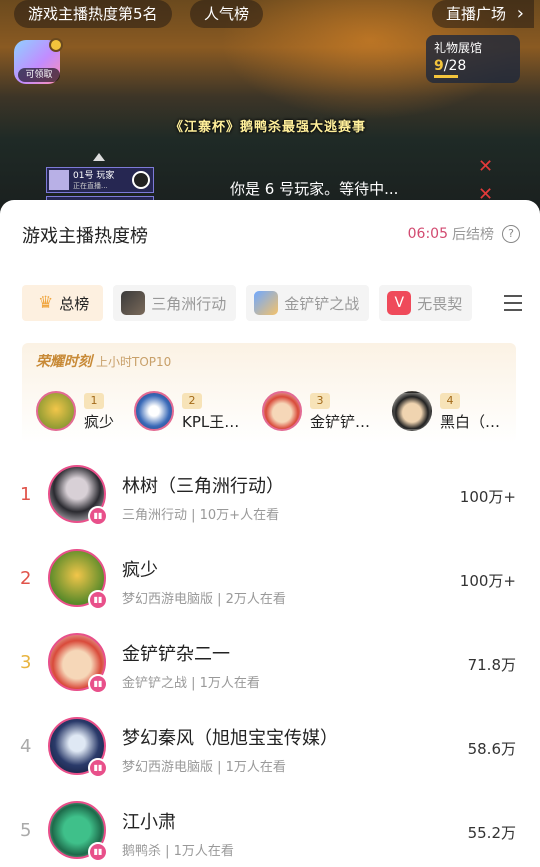 The height and width of the screenshot is (867, 540). What do you see at coordinates (266, 303) in the screenshot?
I see `tft-icon` at bounding box center [266, 303].